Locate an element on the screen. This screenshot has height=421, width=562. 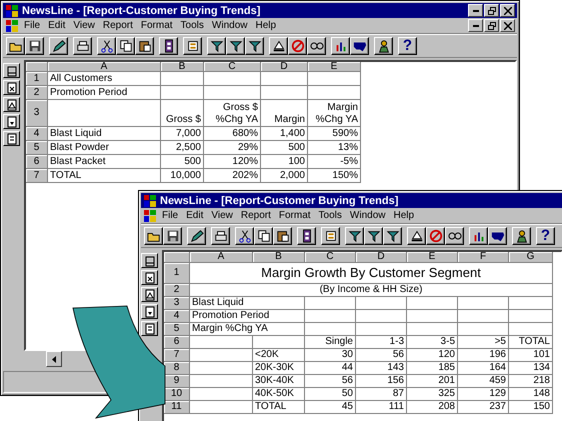
column-header: E is located at coordinates (432, 257).